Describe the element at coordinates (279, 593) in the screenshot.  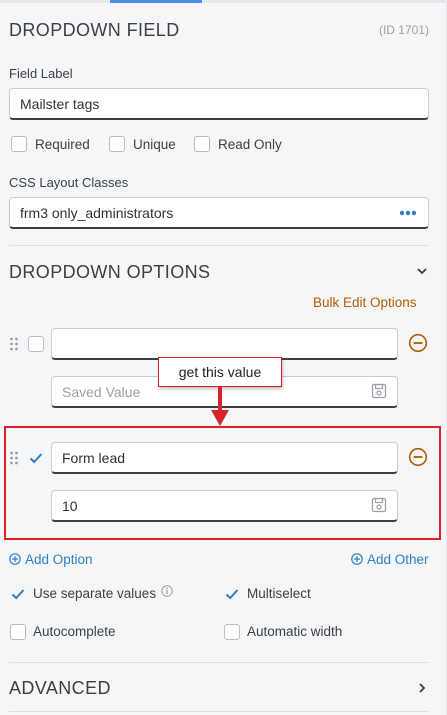
I see `multiselect-label: Multiselect` at that location.